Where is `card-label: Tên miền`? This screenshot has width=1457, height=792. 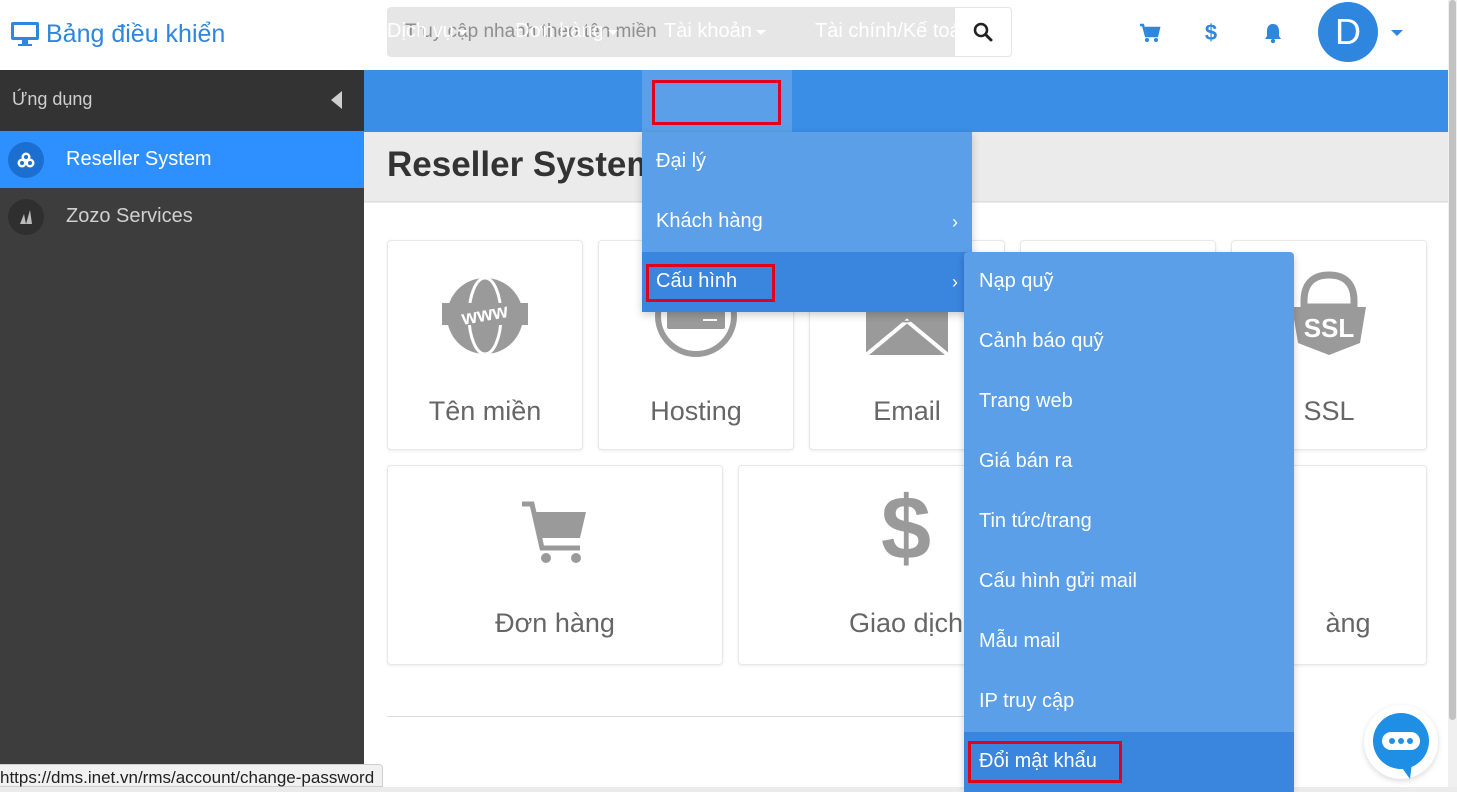 card-label: Tên miền is located at coordinates (485, 411).